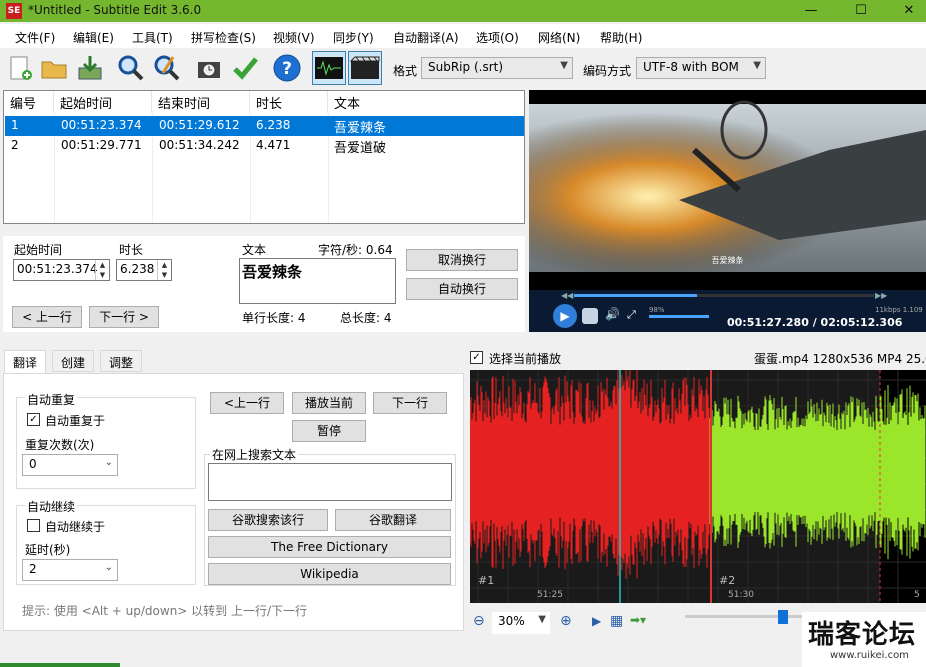  Describe the element at coordinates (60, 665) in the screenshot. I see `status-stripe` at that location.